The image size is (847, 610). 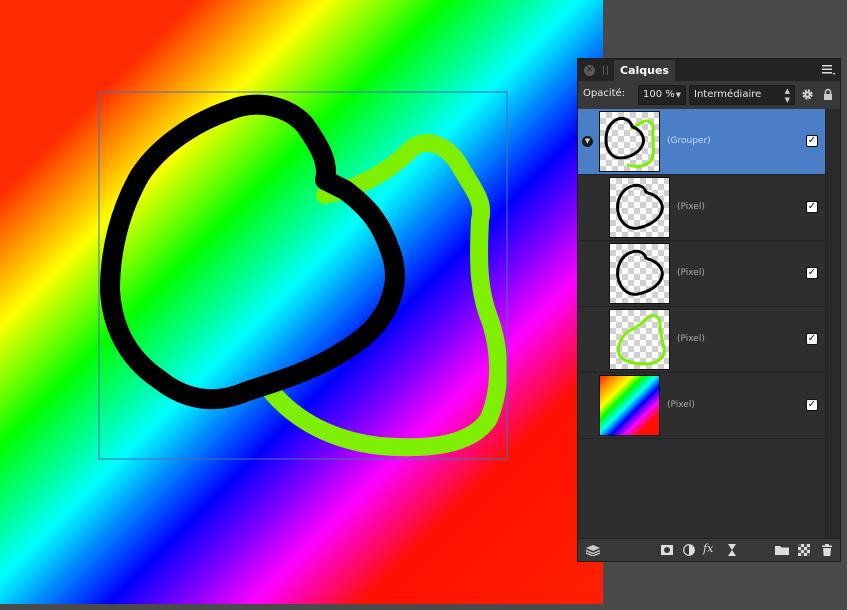 I want to click on gear-icon, so click(x=807, y=94).